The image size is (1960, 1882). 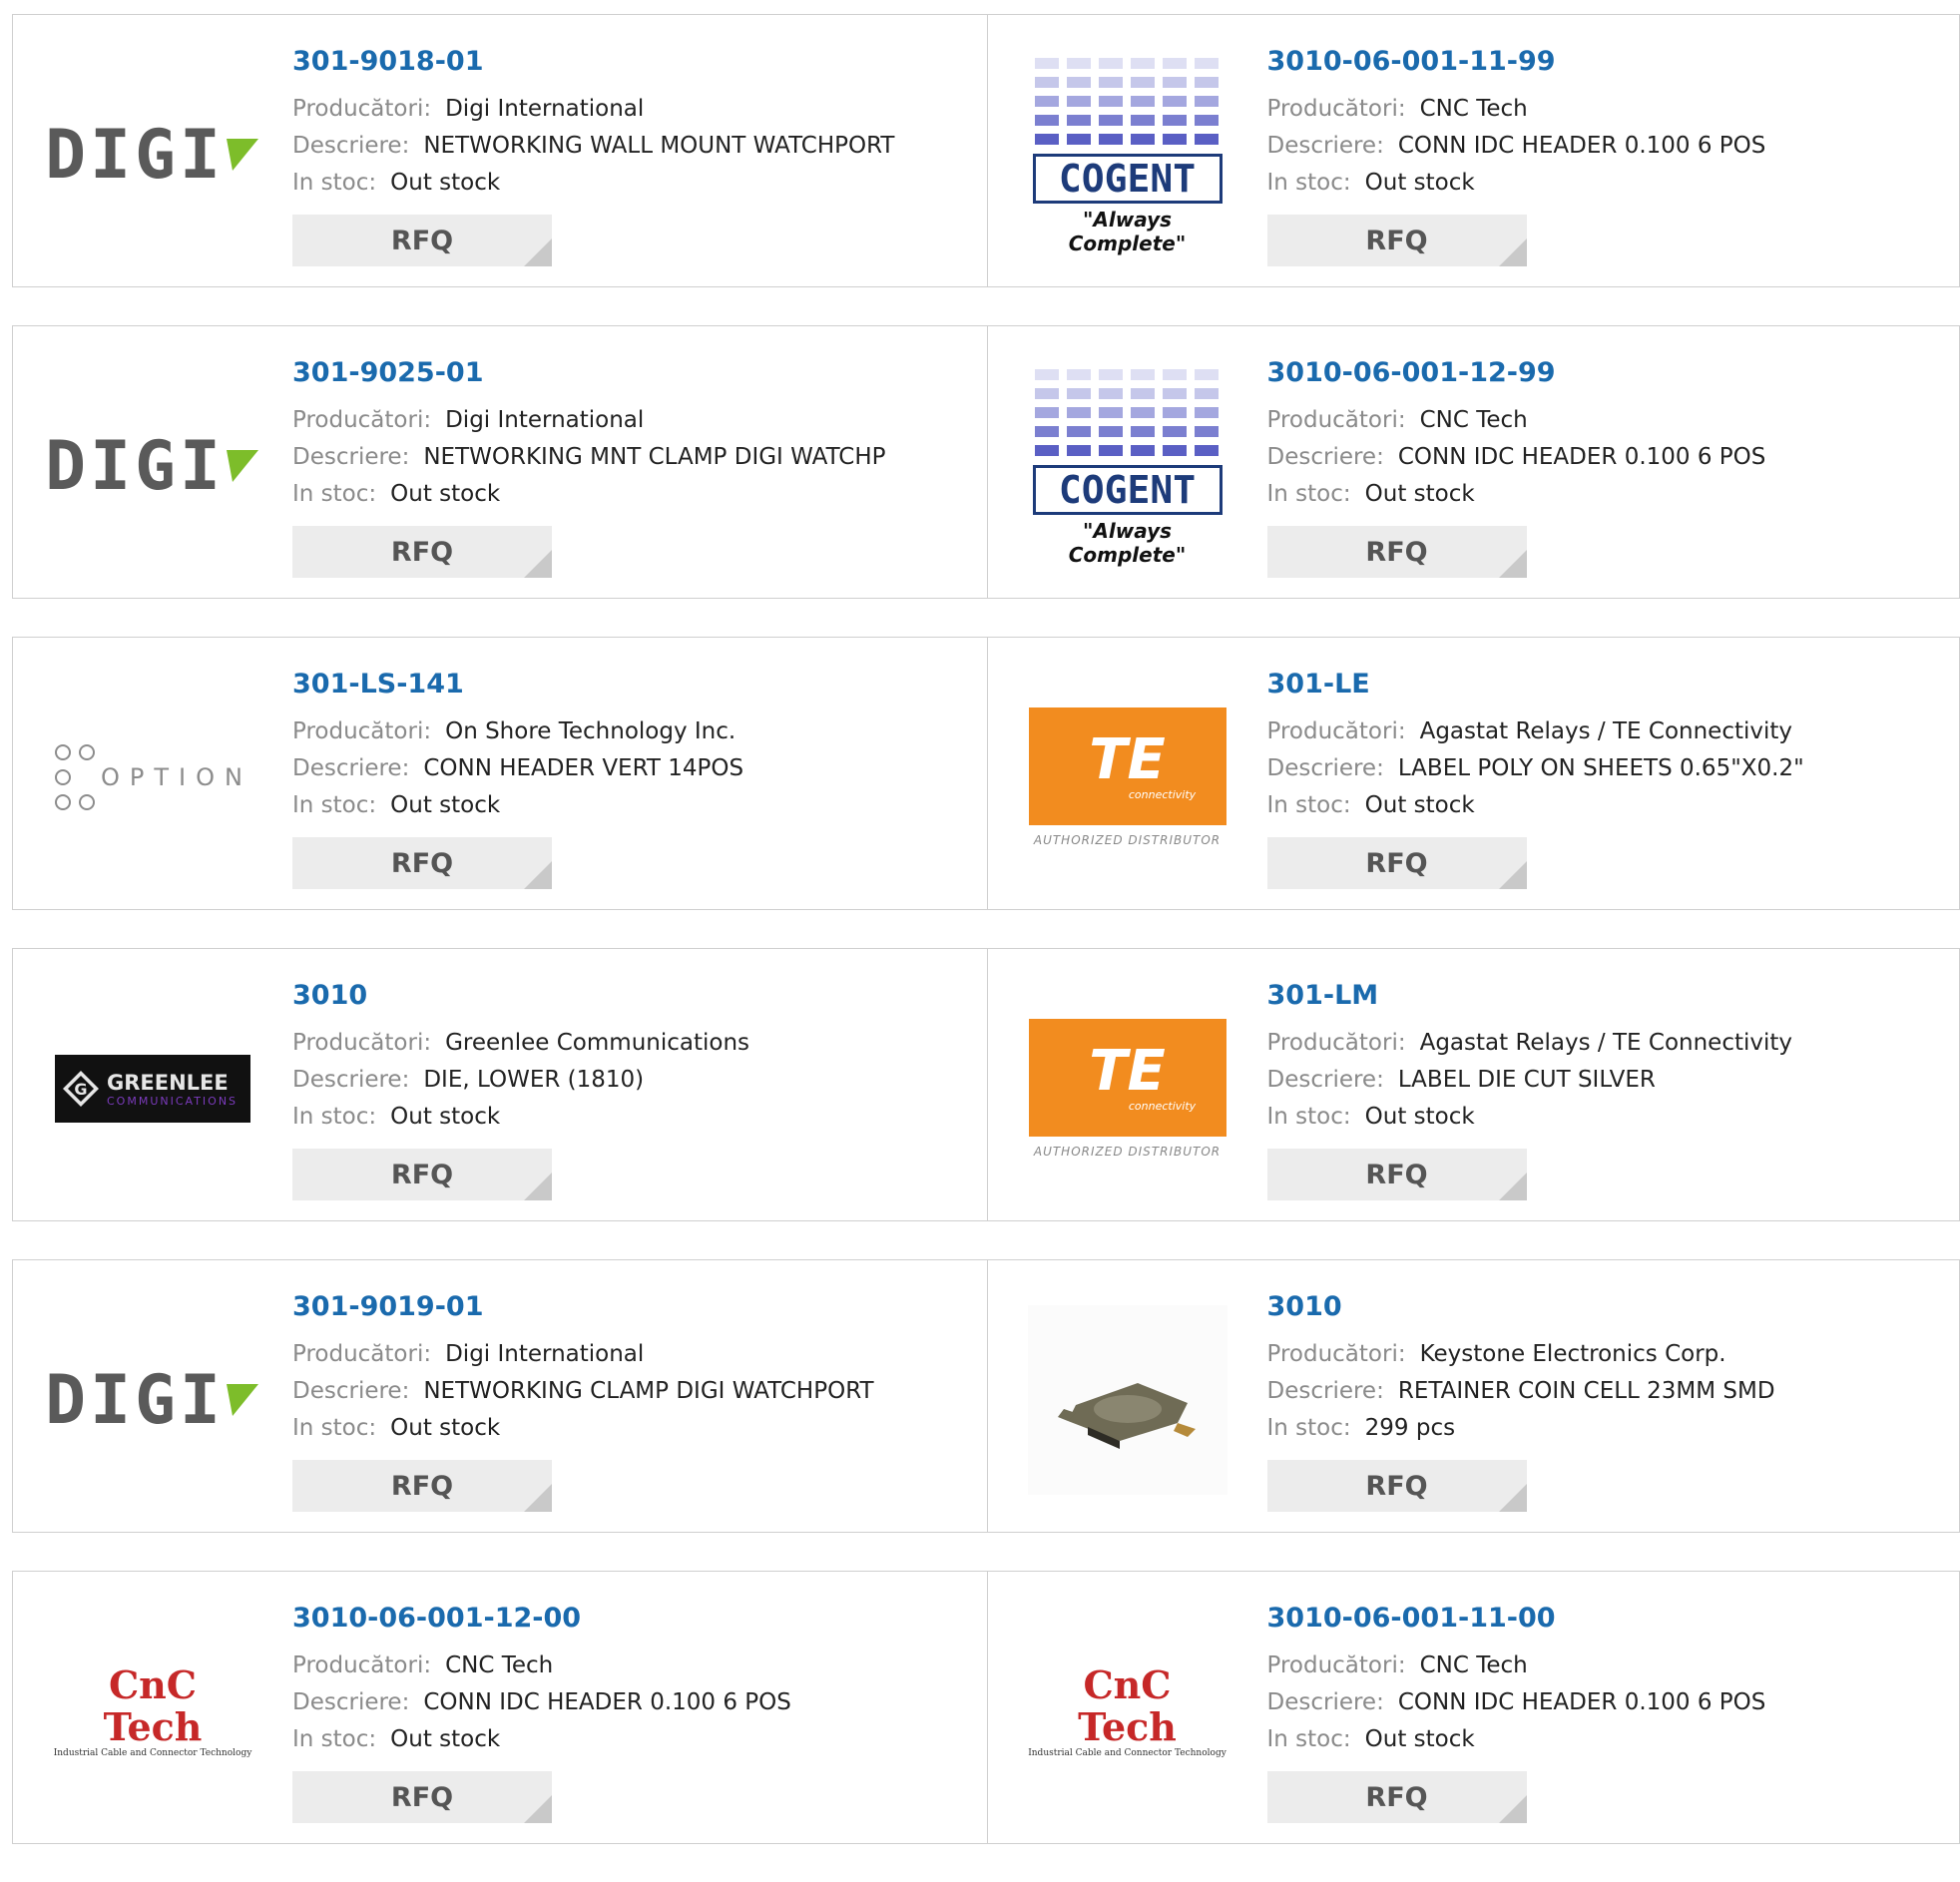 What do you see at coordinates (593, 68) in the screenshot?
I see `part-number-link: 301-9018-01` at bounding box center [593, 68].